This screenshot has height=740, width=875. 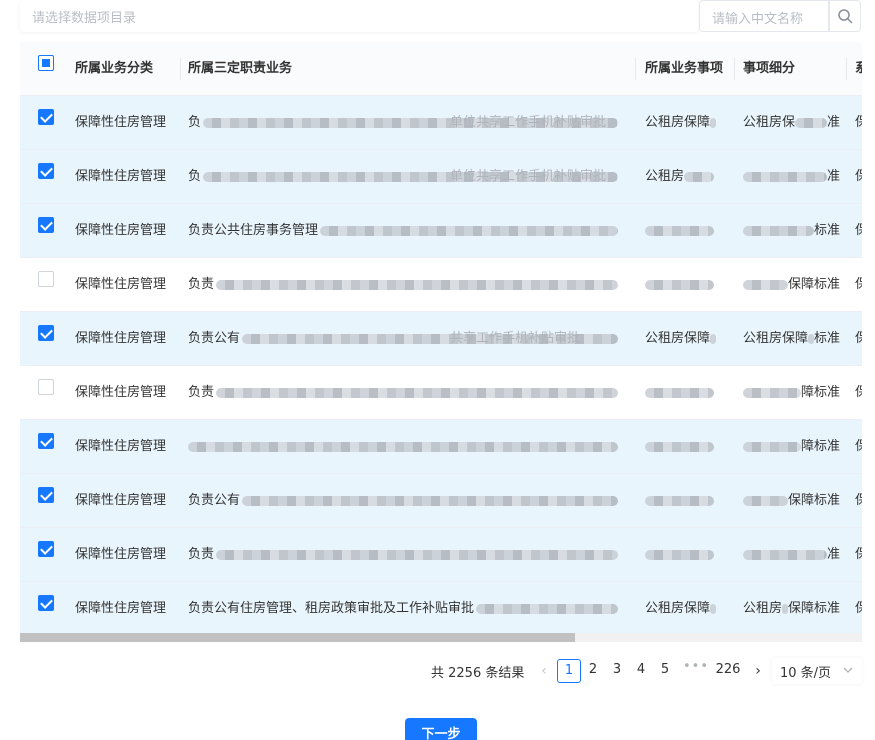 I want to click on page-5: 5, so click(x=665, y=671).